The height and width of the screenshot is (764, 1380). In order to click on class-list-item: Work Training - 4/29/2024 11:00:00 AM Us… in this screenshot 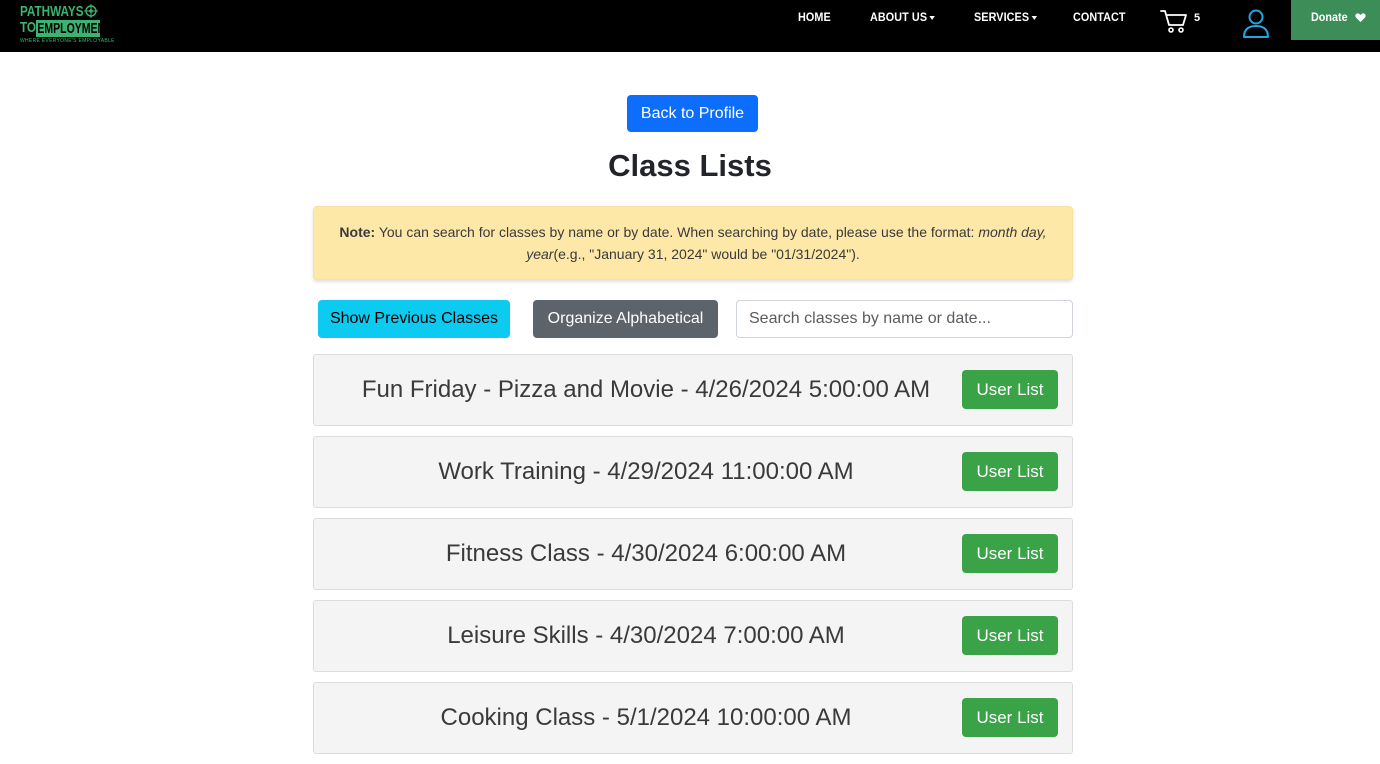, I will do `click(693, 472)`.